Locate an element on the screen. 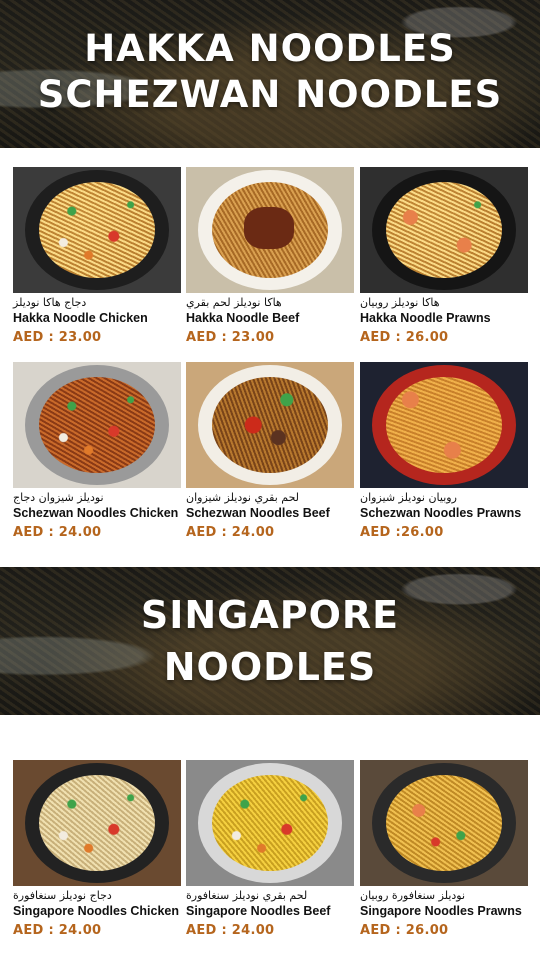 Image resolution: width=540 pixels, height=960 pixels. section-title-singapore: SINGAPORE NOODLES is located at coordinates (270, 641).